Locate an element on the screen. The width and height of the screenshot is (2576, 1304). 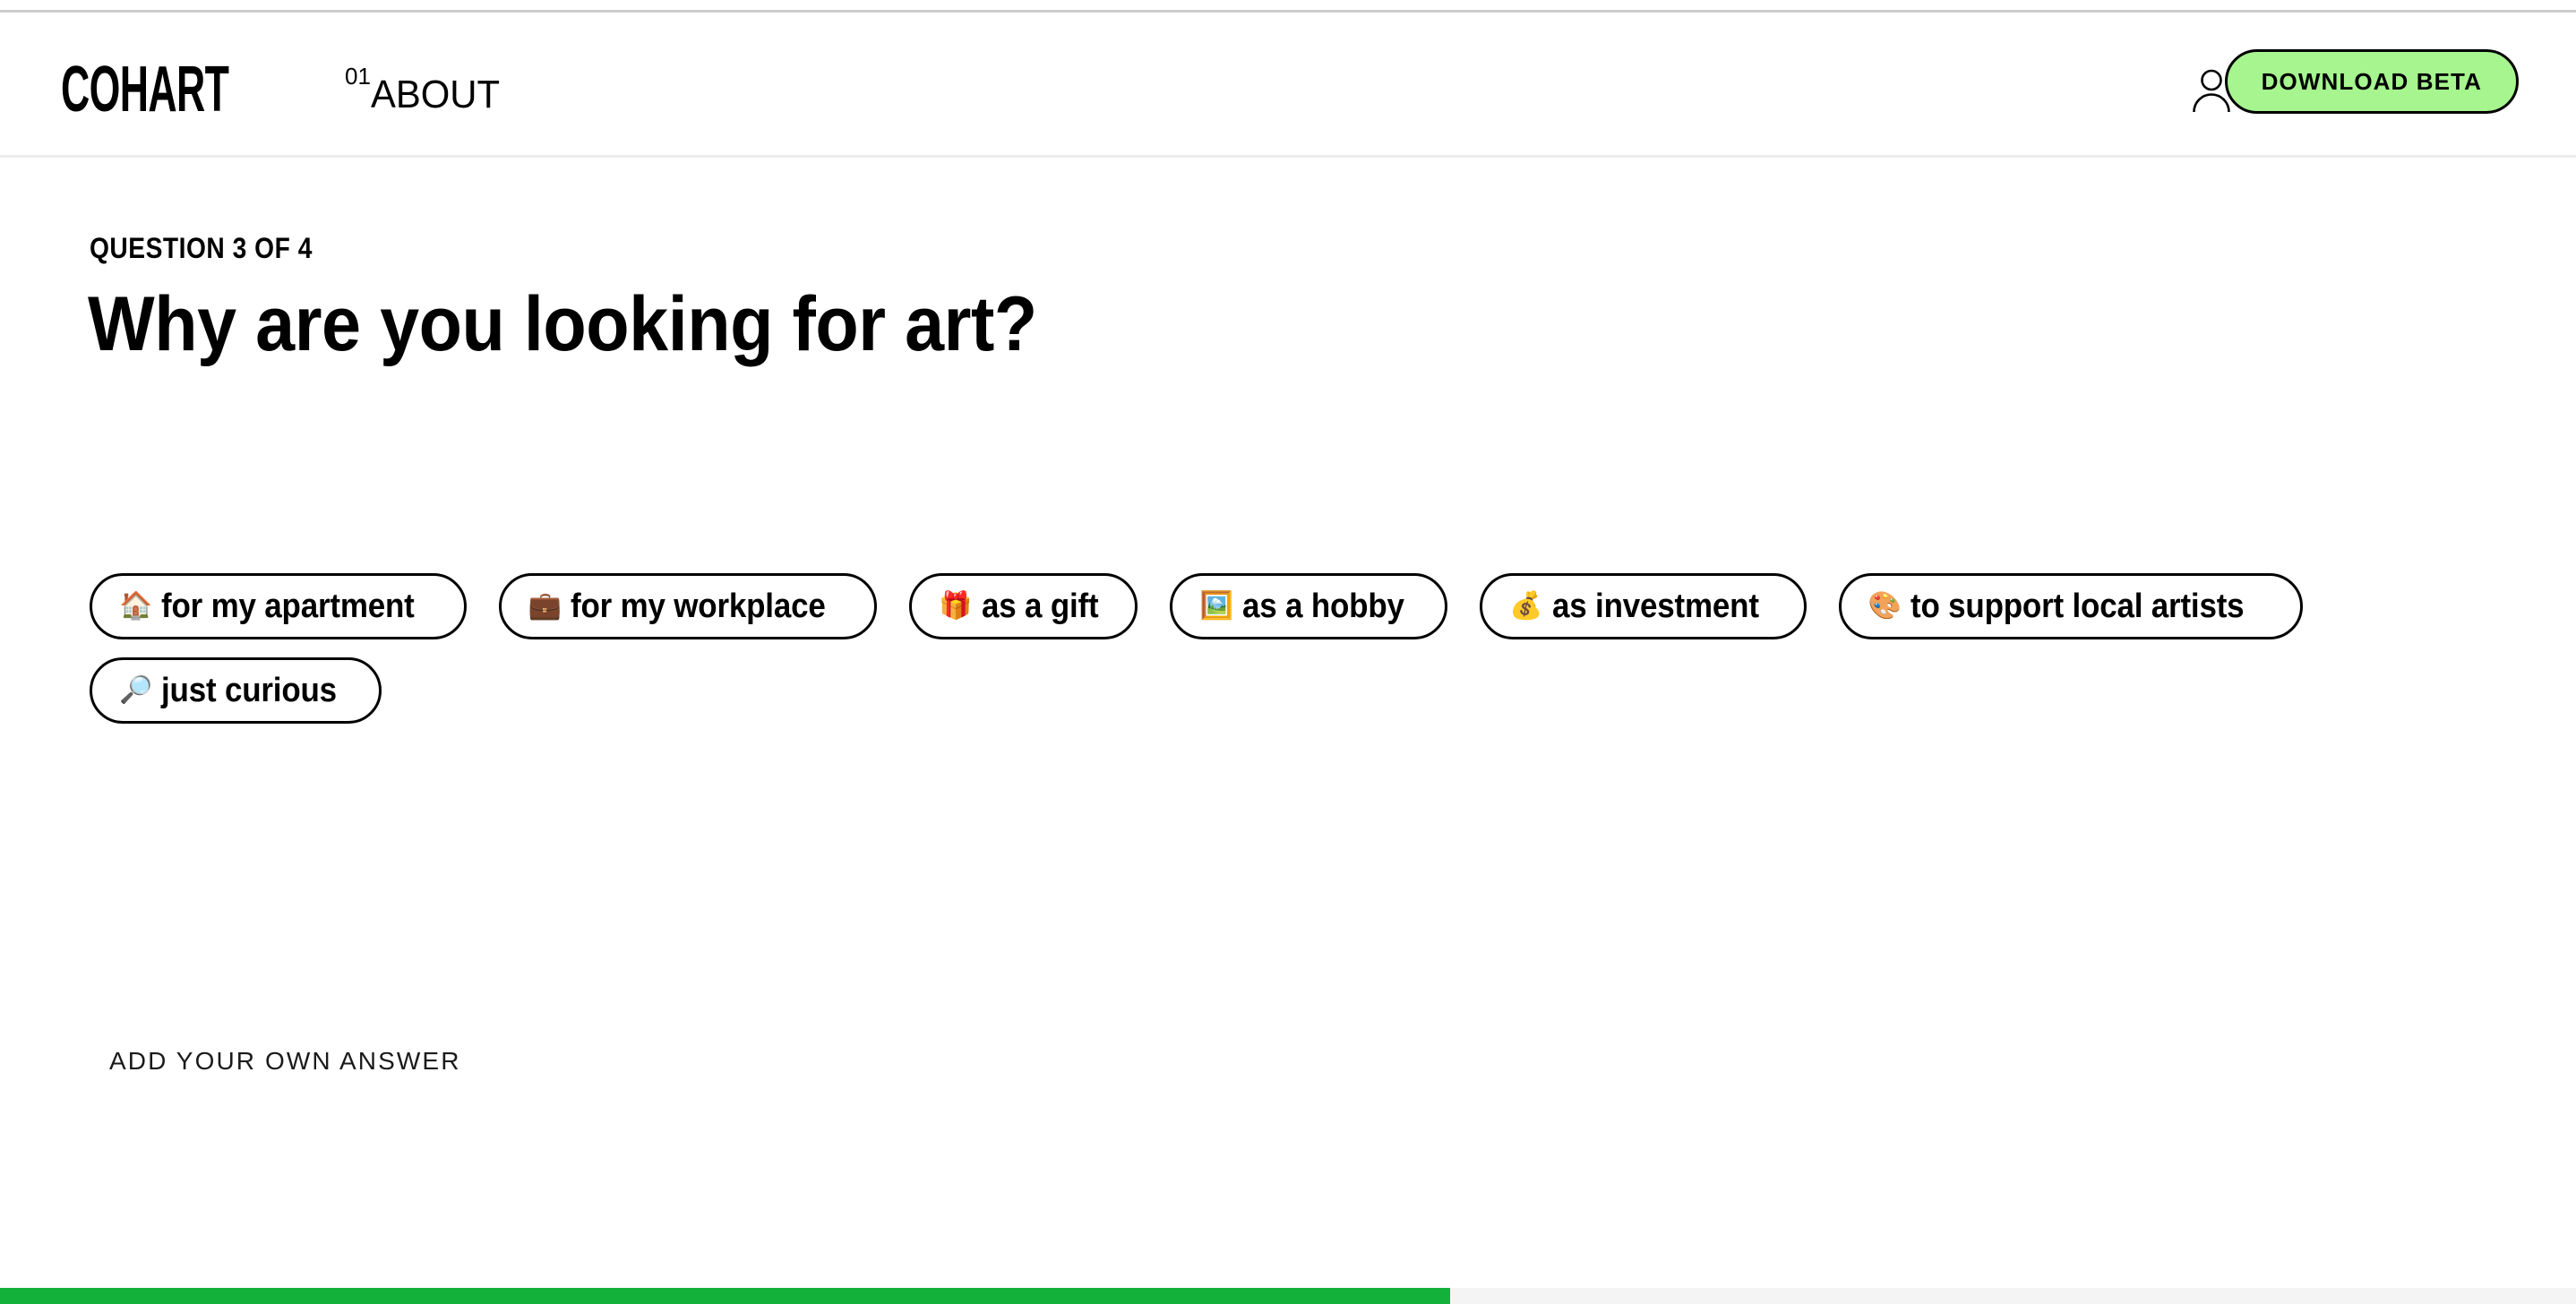
answer-option-label: for my apartment is located at coordinates (288, 606).